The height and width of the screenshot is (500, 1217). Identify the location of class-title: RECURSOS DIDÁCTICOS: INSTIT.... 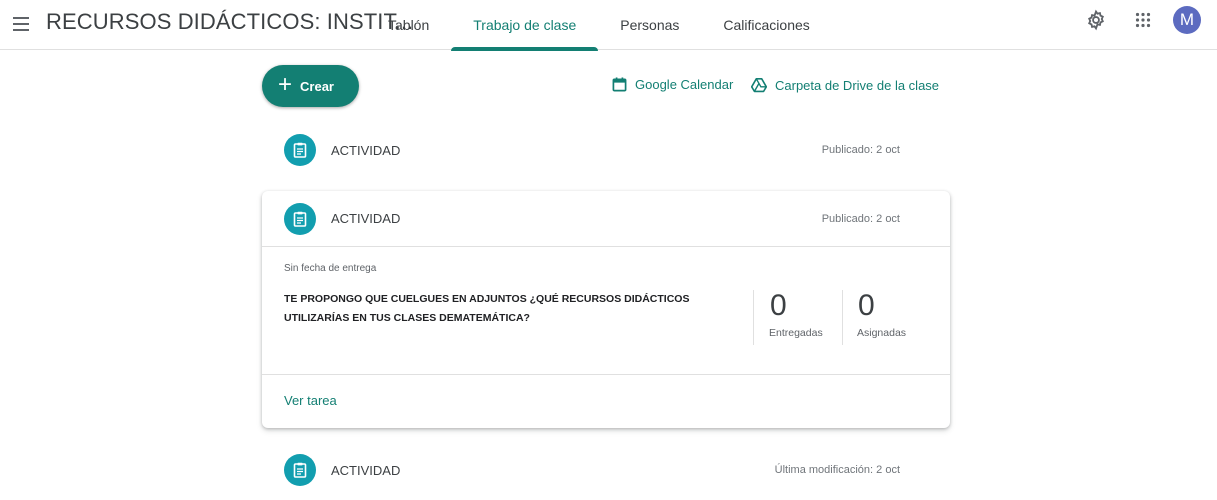
(229, 22).